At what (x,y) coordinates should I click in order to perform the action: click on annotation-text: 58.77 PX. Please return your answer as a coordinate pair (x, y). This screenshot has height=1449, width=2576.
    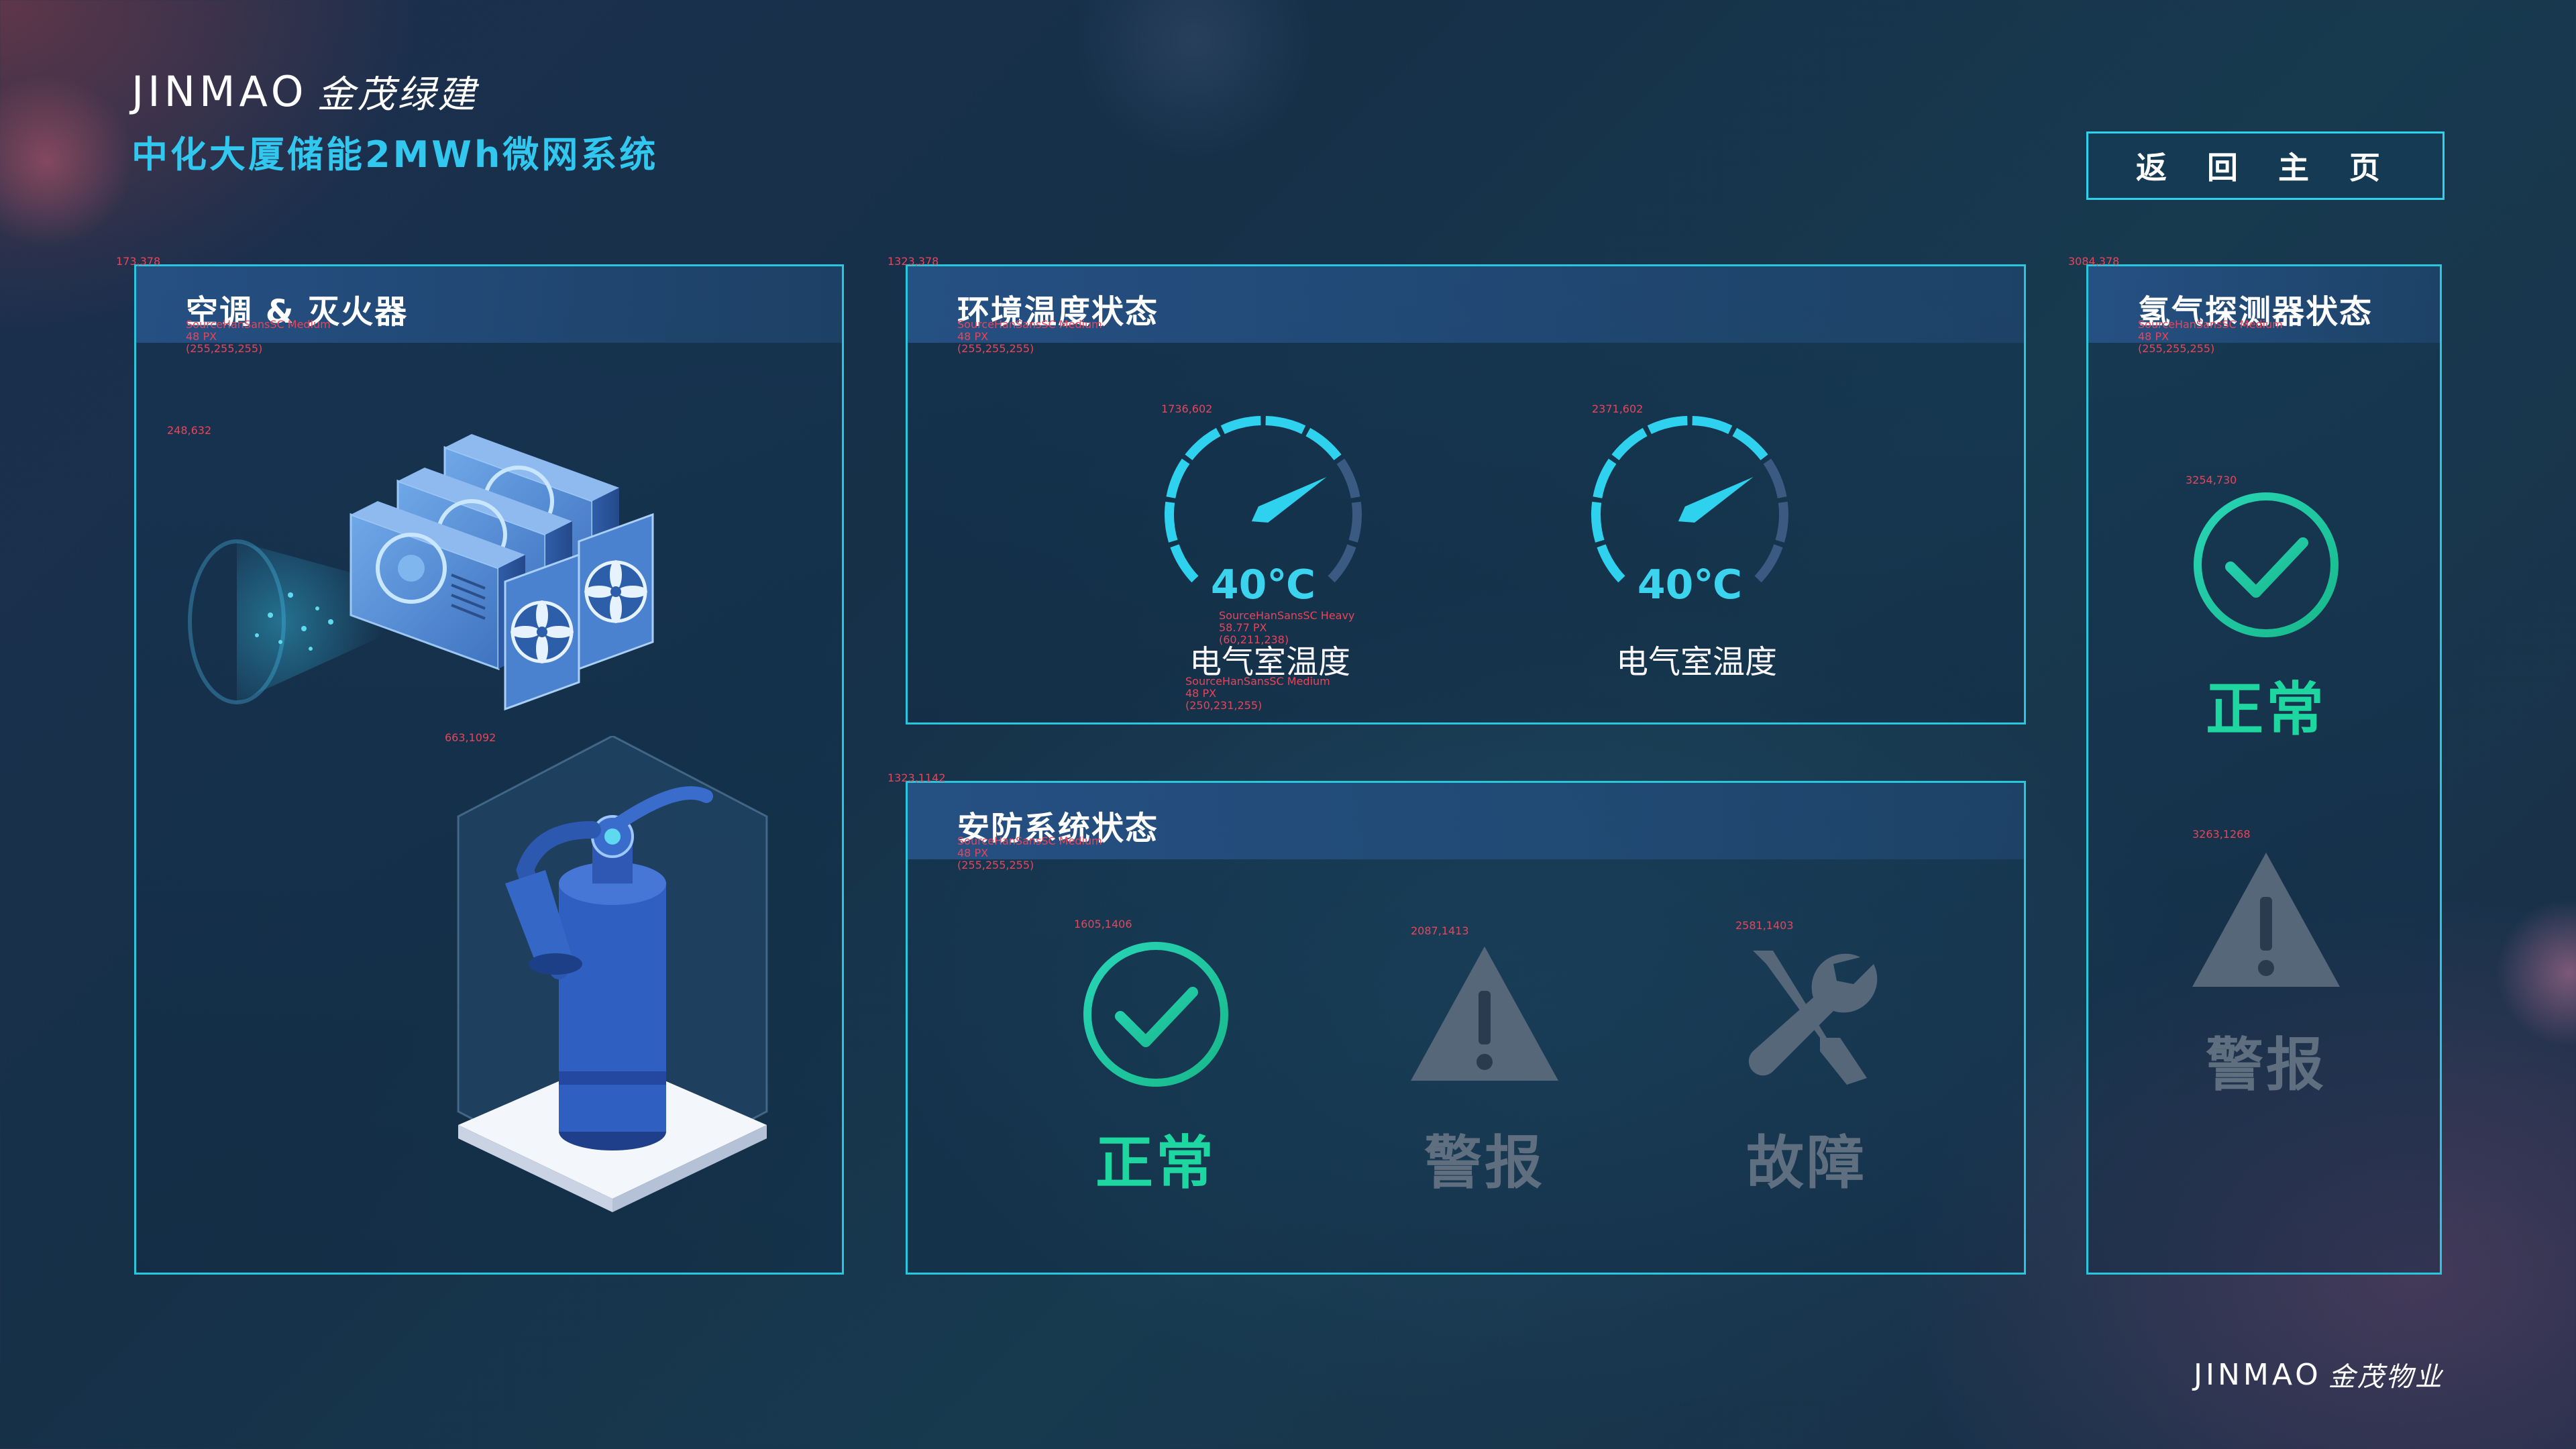
    Looking at the image, I should click on (1243, 627).